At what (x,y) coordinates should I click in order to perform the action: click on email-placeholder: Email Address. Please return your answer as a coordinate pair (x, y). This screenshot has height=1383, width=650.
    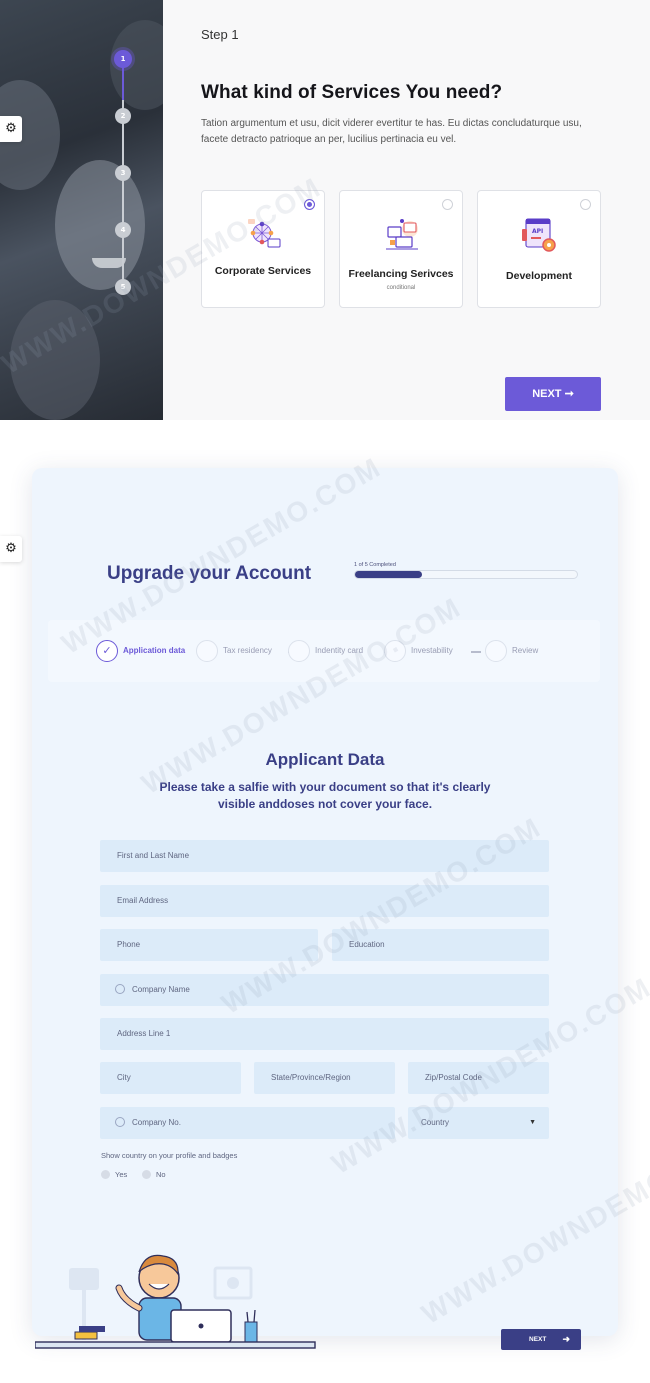
    Looking at the image, I should click on (143, 900).